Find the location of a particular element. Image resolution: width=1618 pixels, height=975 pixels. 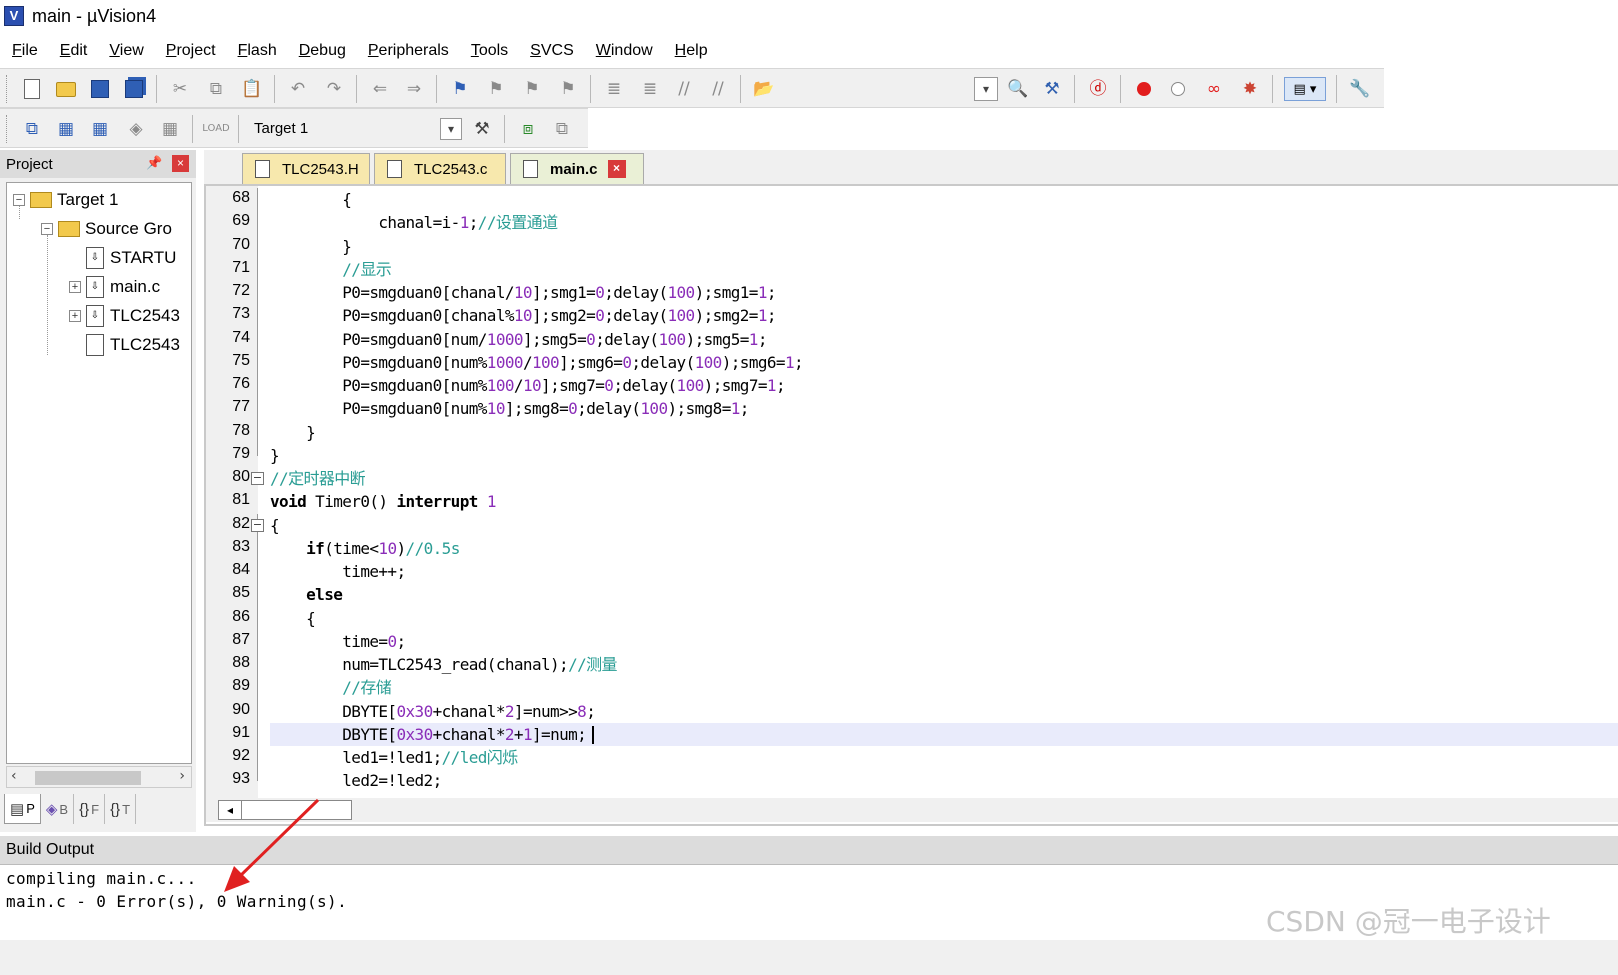

tab-tlc2543-h: TLC2543.H is located at coordinates (306, 168).